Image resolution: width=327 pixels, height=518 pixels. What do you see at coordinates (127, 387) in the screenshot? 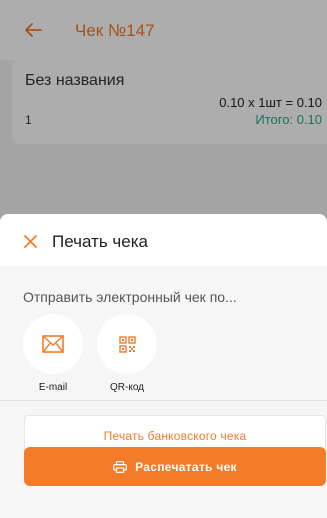
I see `share-qr-label: QR-код` at bounding box center [127, 387].